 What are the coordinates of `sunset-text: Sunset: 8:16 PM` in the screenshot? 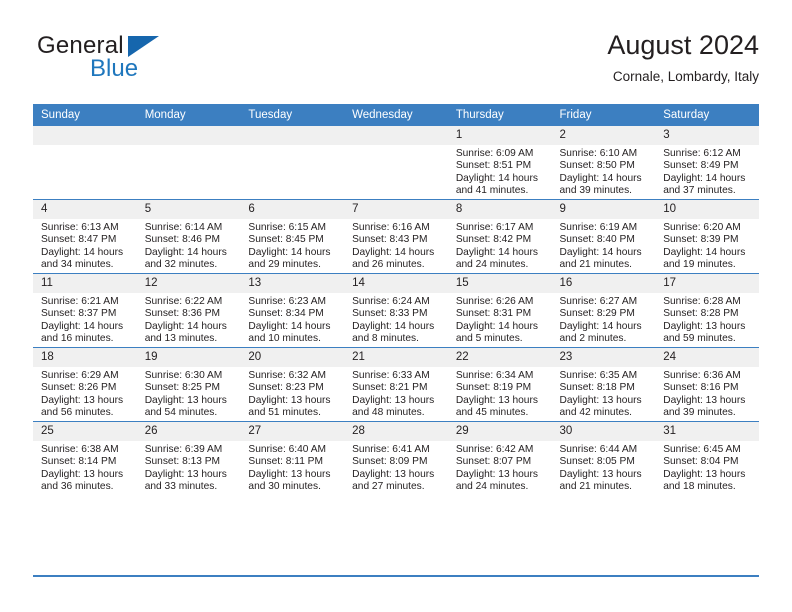 It's located at (701, 388).